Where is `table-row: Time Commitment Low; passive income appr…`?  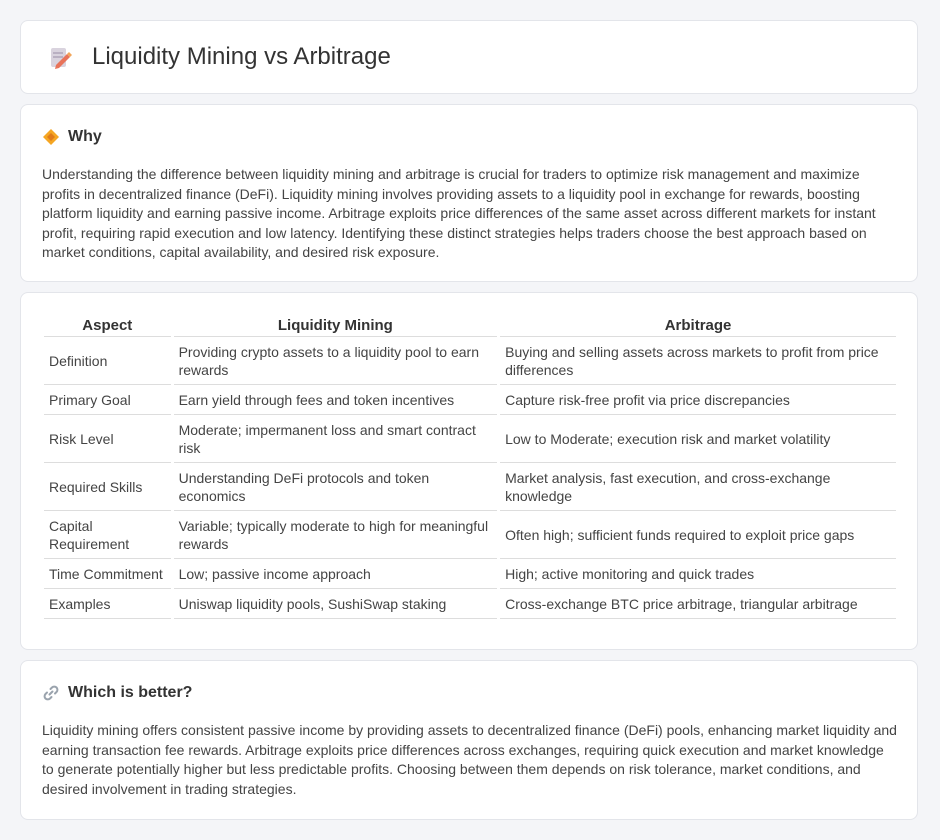
table-row: Time Commitment Low; passive income appr… is located at coordinates (470, 574).